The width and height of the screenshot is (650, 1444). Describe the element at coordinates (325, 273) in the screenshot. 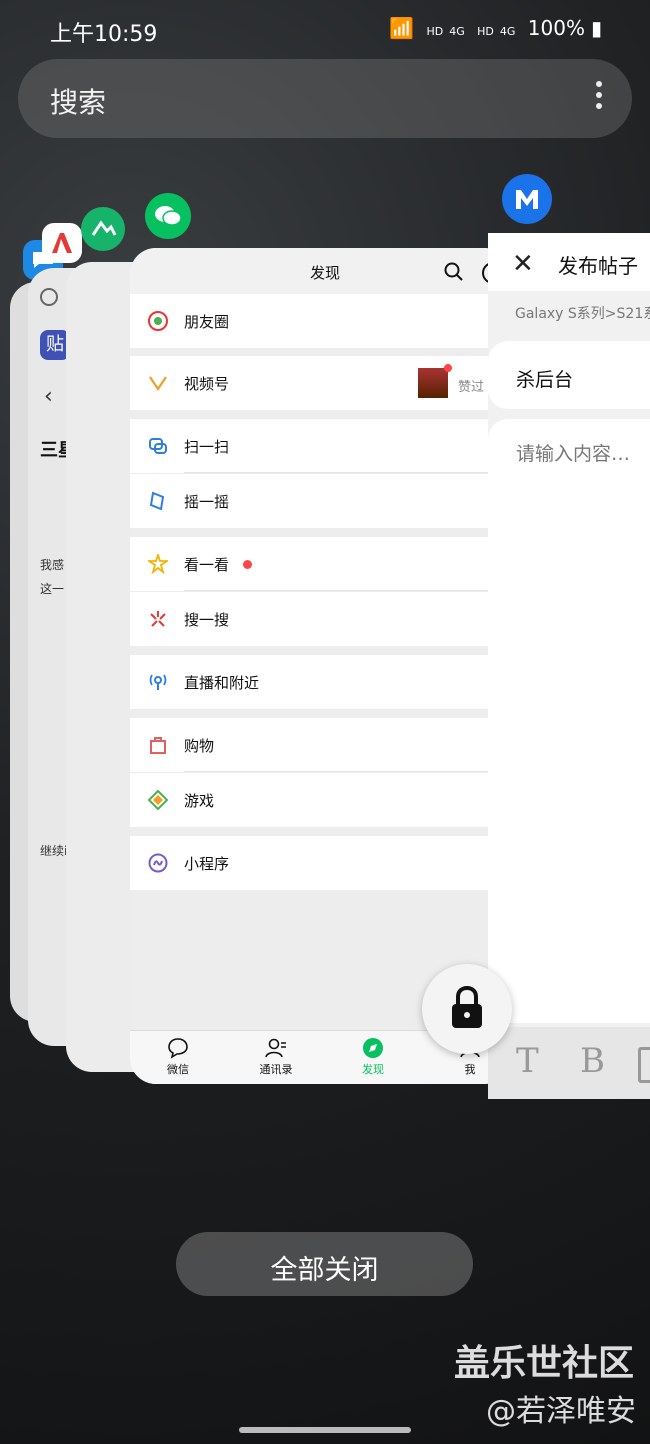

I see `wechat-page-title: 发现` at that location.